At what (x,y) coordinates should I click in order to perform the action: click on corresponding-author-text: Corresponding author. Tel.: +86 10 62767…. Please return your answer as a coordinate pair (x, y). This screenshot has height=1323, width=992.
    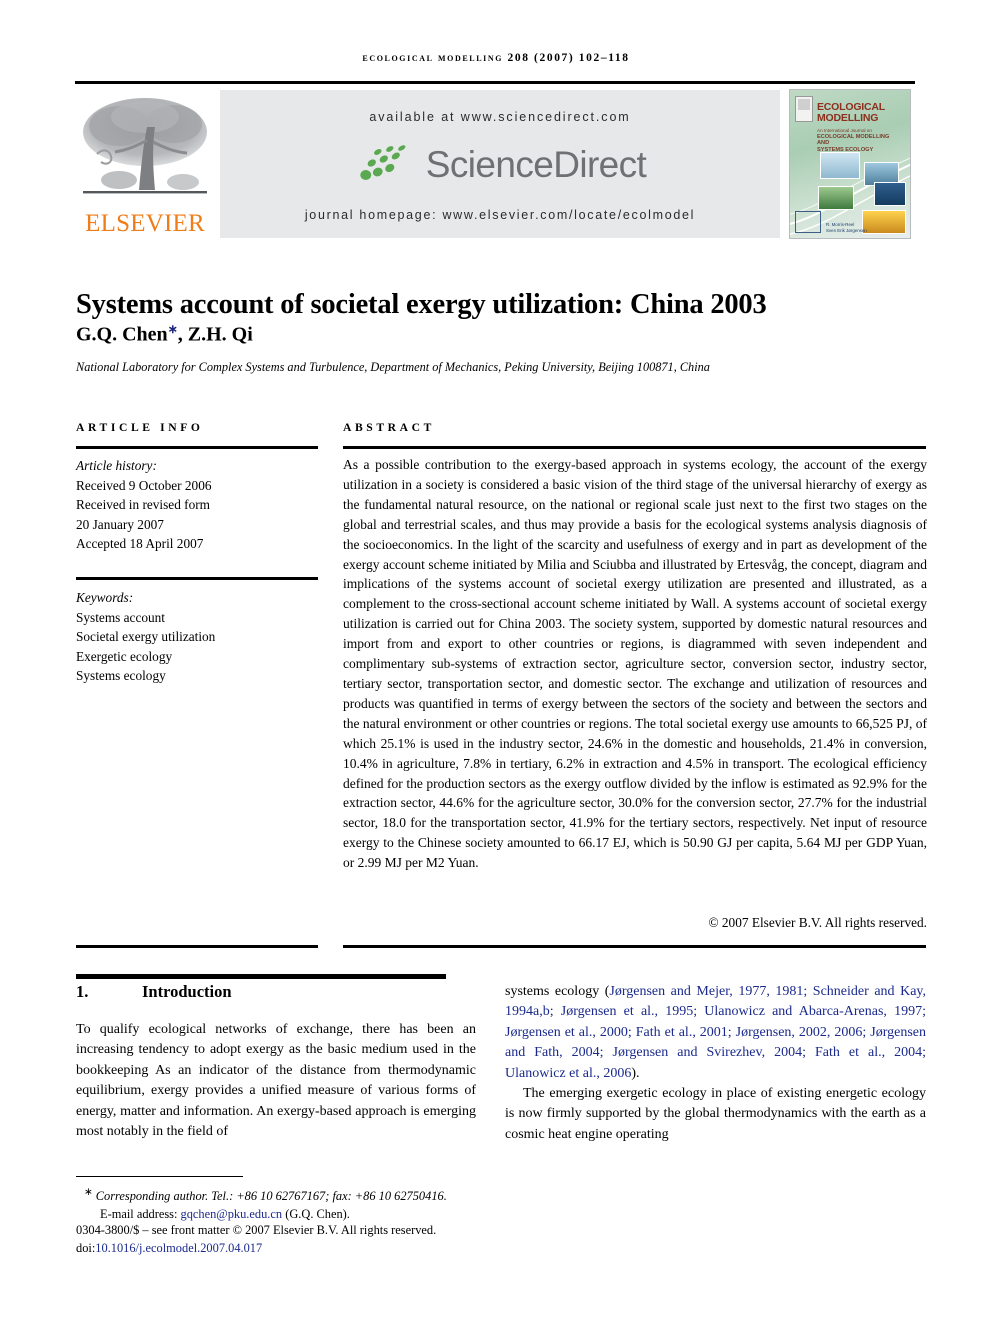
    Looking at the image, I should click on (271, 1196).